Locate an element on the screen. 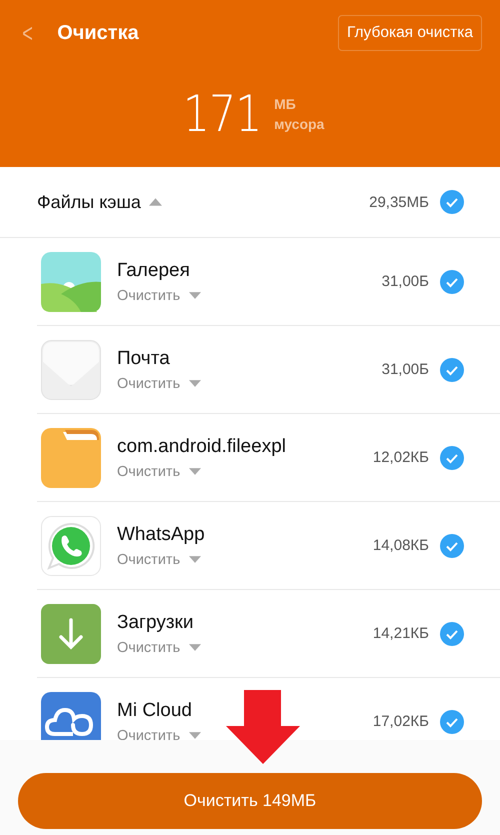 This screenshot has width=500, height=835. download-icon is located at coordinates (71, 634).